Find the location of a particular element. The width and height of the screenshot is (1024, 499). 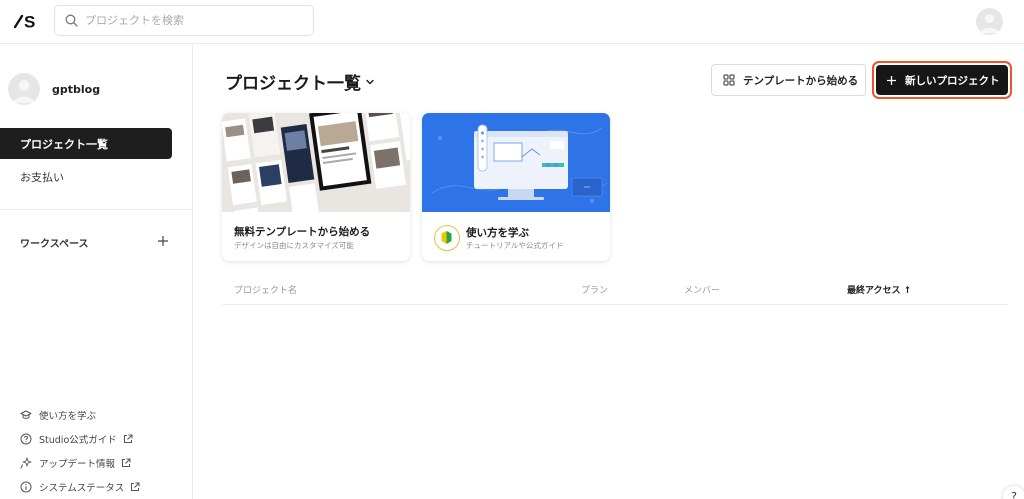

footer-link-status: システムステータス is located at coordinates (80, 487).